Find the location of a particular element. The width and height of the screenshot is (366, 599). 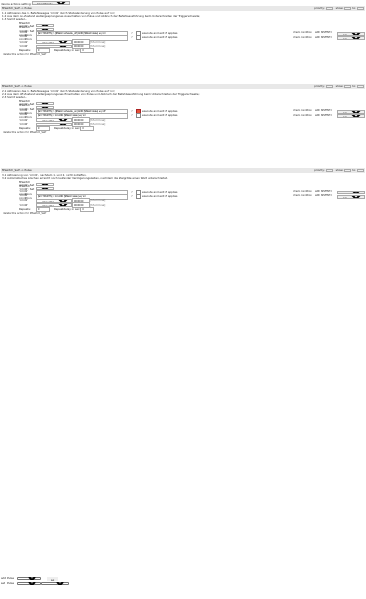

show-select: 2 is located at coordinates (348, 86).